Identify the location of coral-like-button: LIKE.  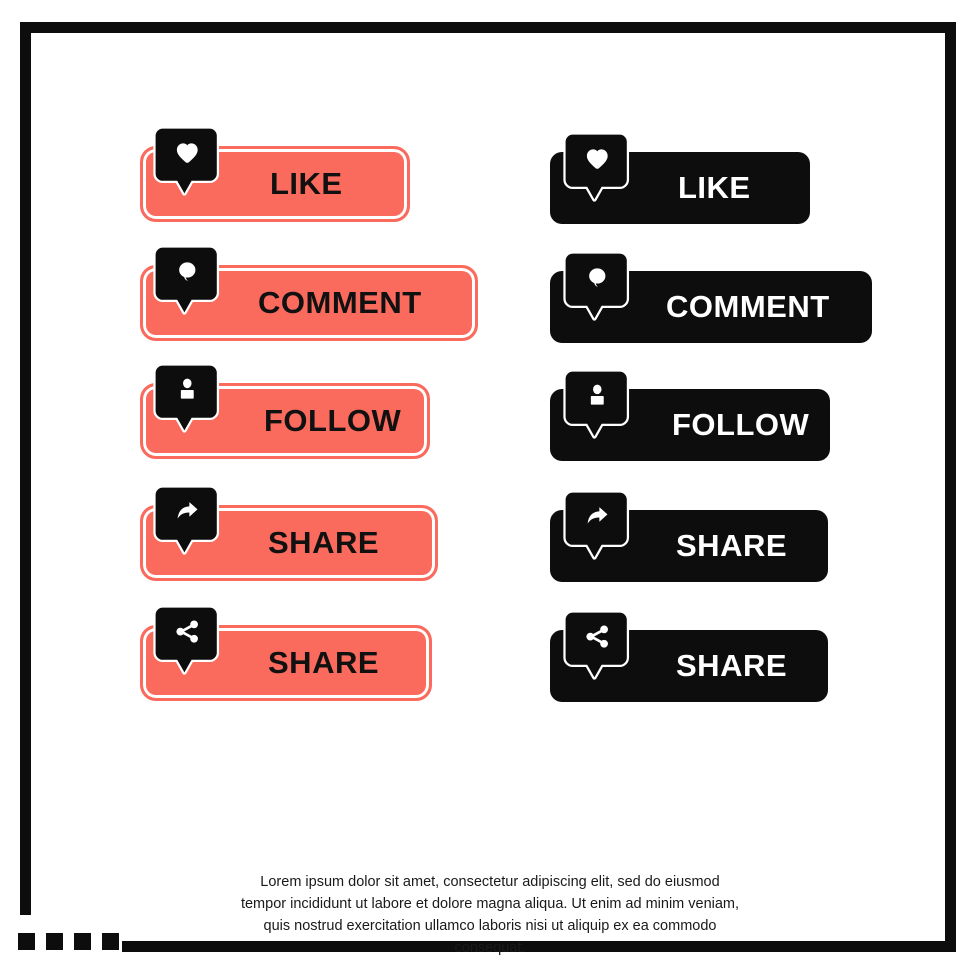
(275, 174).